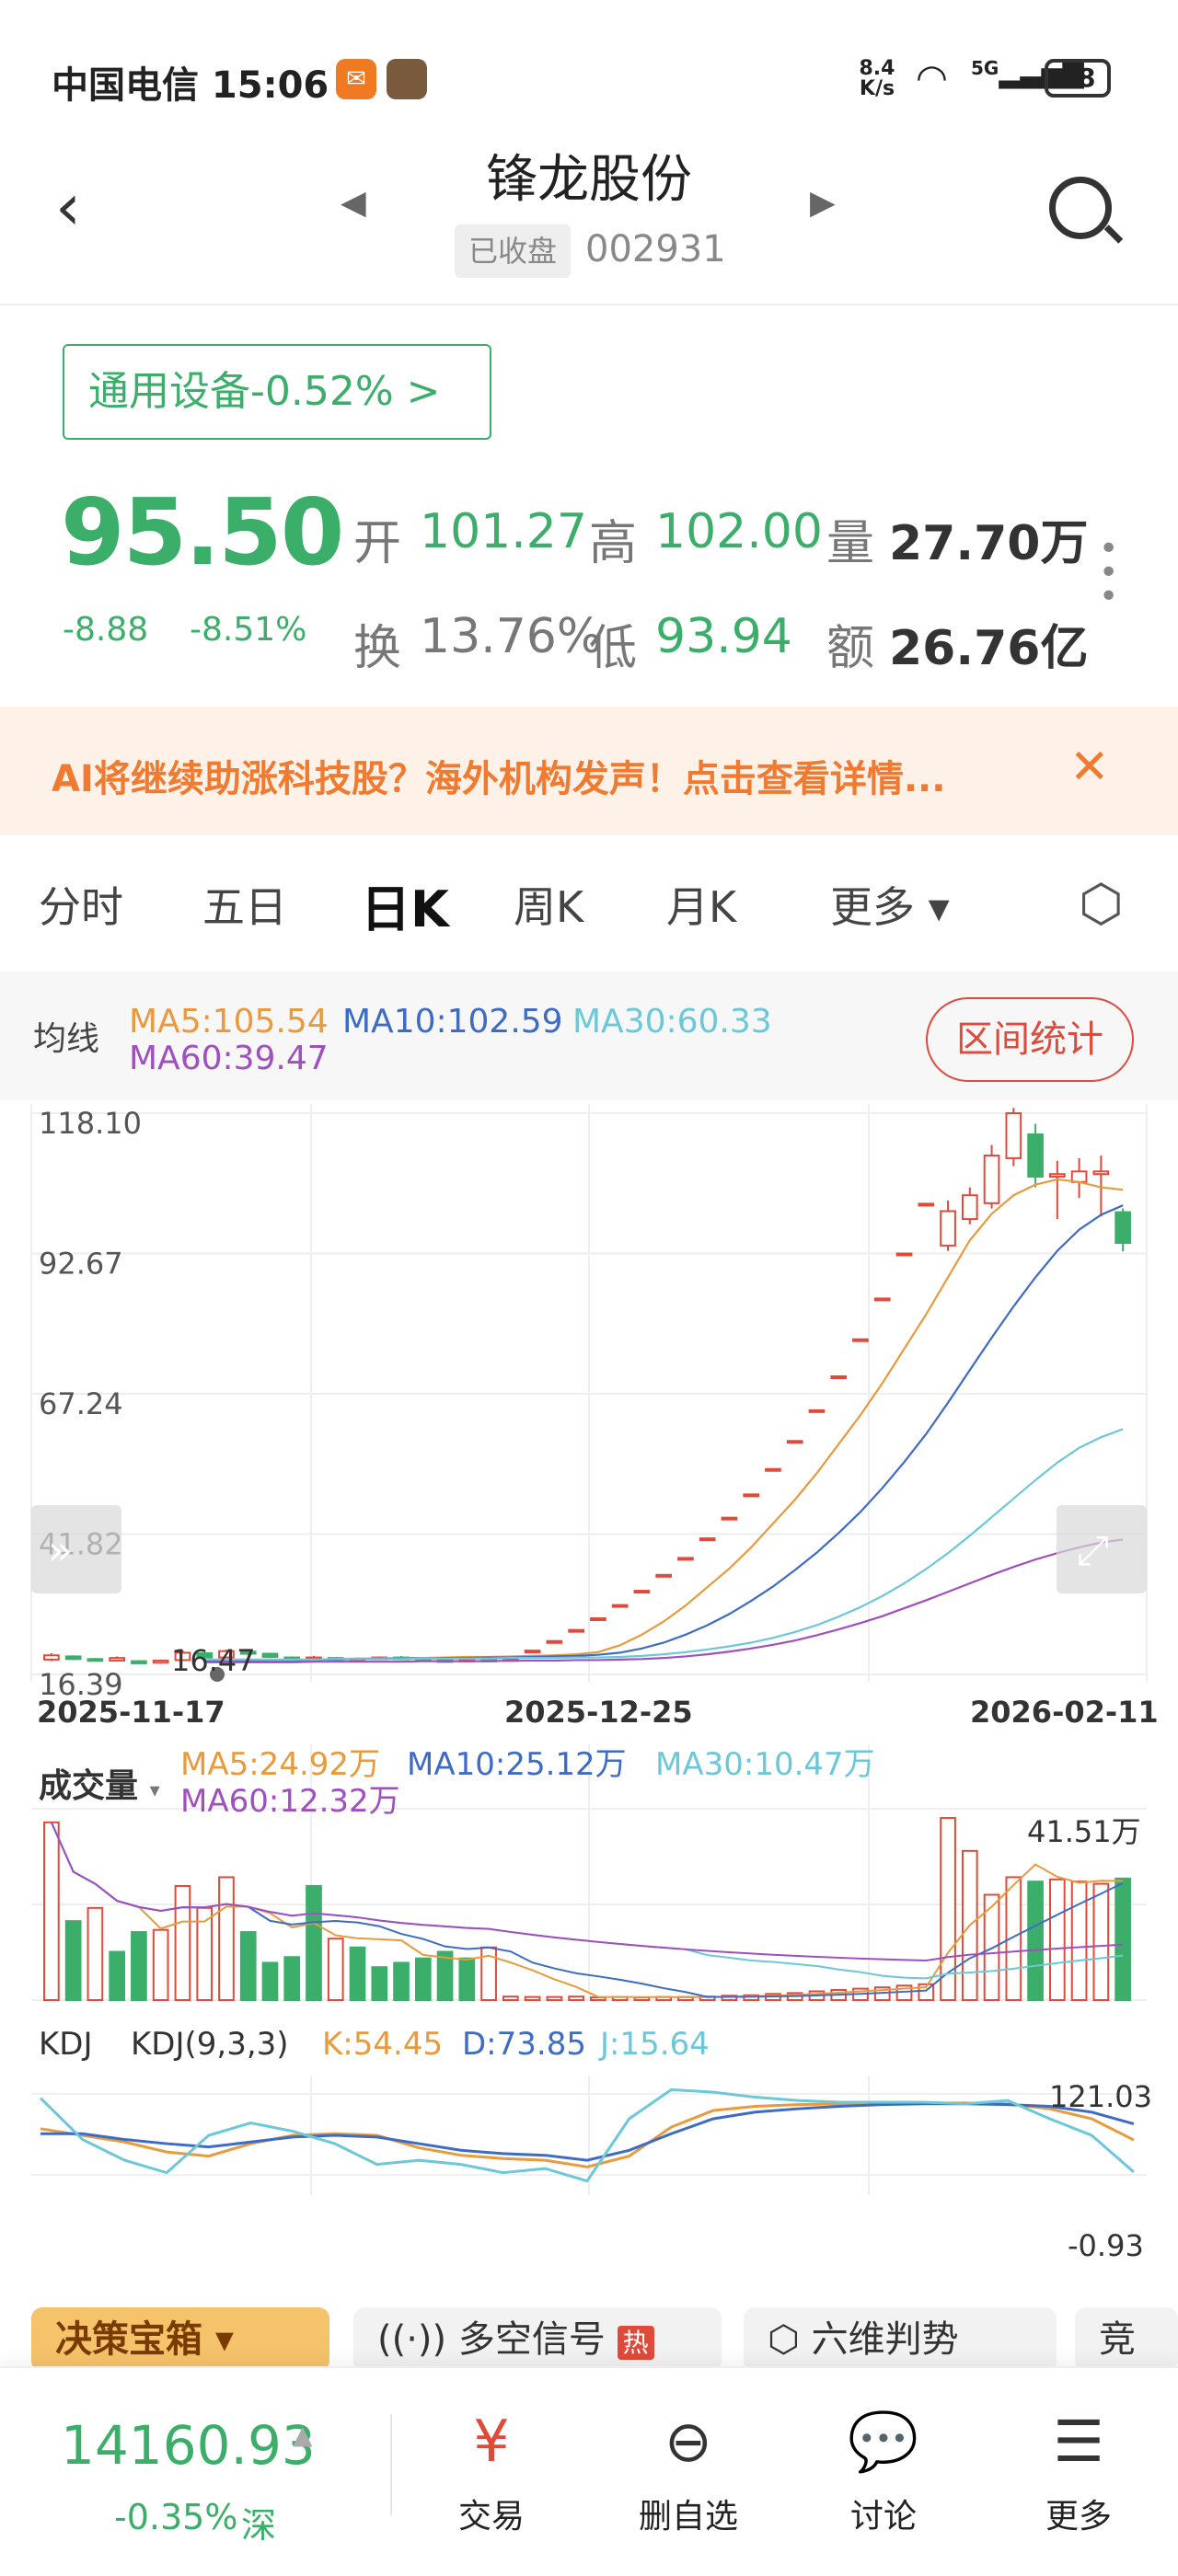 The image size is (1178, 2576). I want to click on ma5-value: MA5:105.54, so click(229, 1022).